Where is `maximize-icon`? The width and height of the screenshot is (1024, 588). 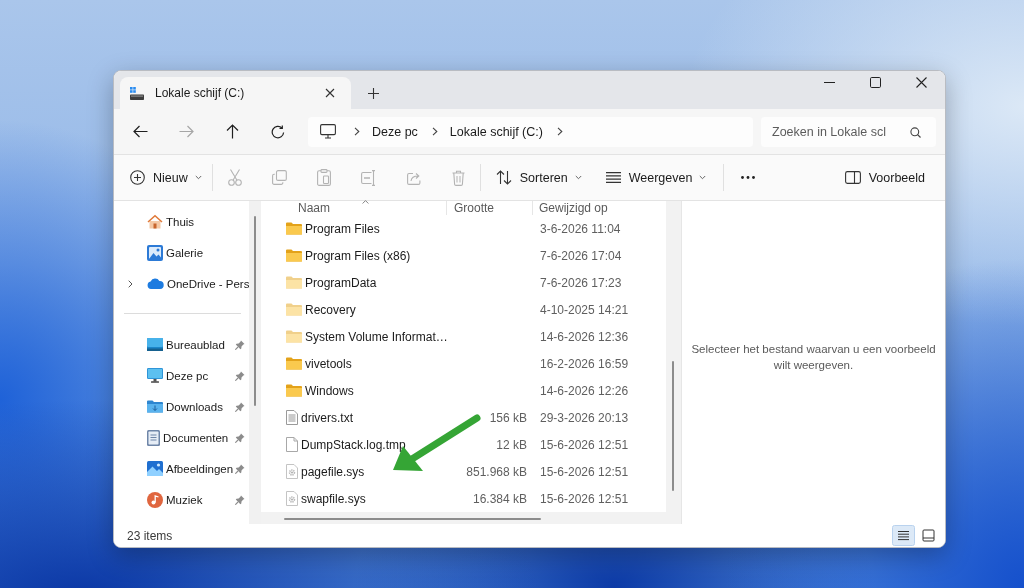 maximize-icon is located at coordinates (875, 82).